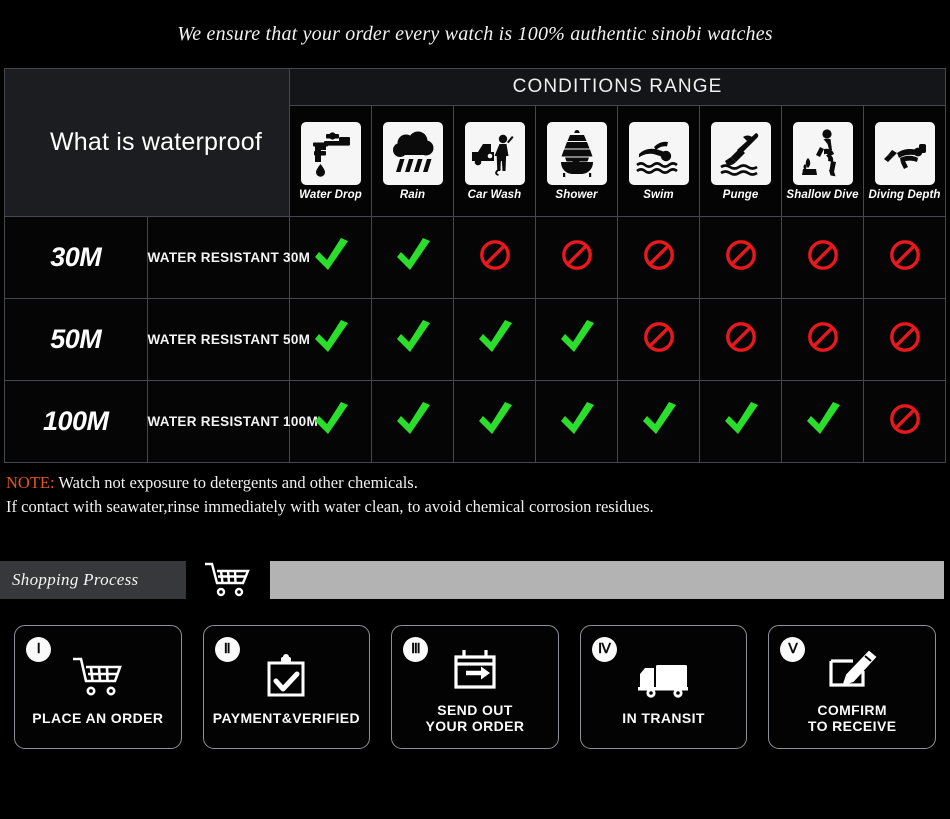 The width and height of the screenshot is (950, 819). Describe the element at coordinates (852, 667) in the screenshot. I see `edit-pencil-icon` at that location.